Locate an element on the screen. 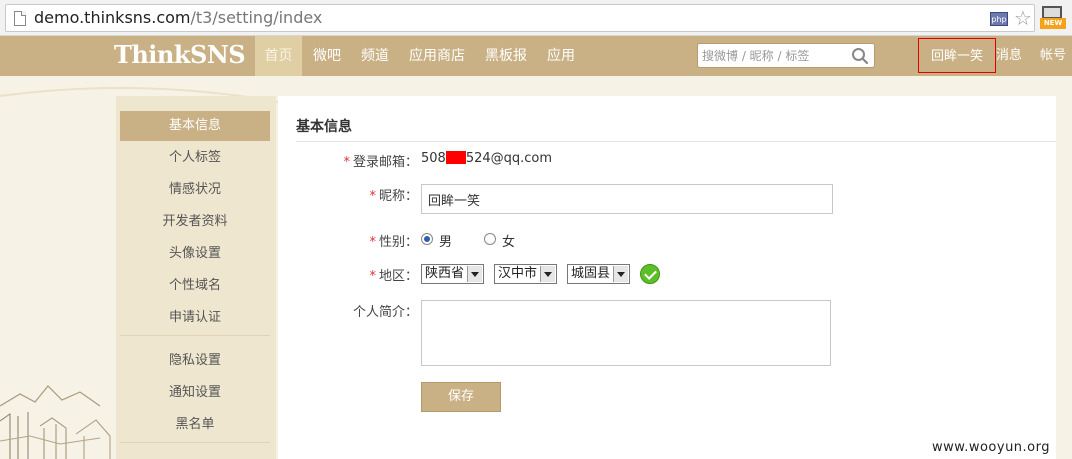 Image resolution: width=1072 pixels, height=459 pixels. sidebar-item-privacy: 隐私设置 is located at coordinates (195, 361).